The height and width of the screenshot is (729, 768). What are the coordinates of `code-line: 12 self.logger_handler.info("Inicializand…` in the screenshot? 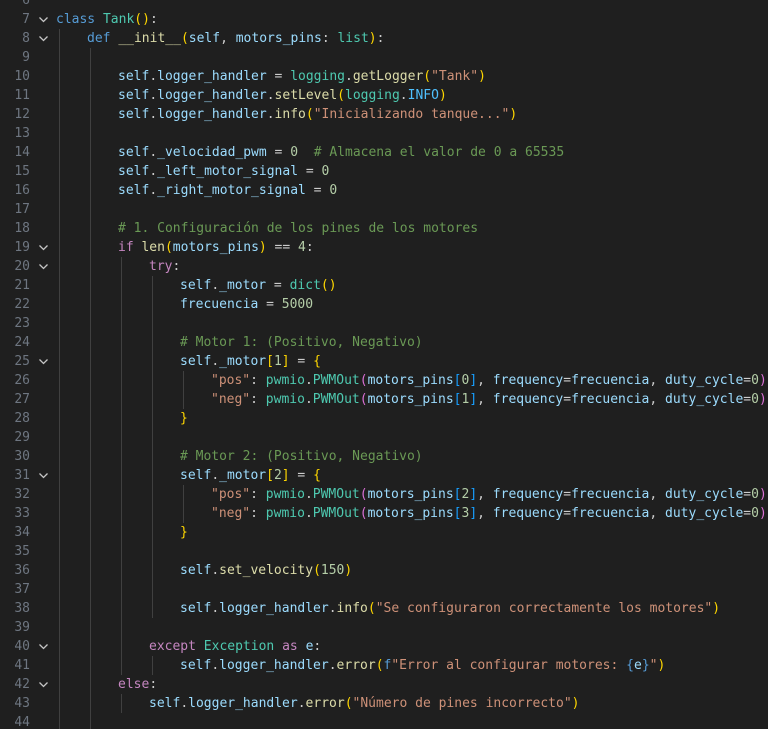 It's located at (384, 114).